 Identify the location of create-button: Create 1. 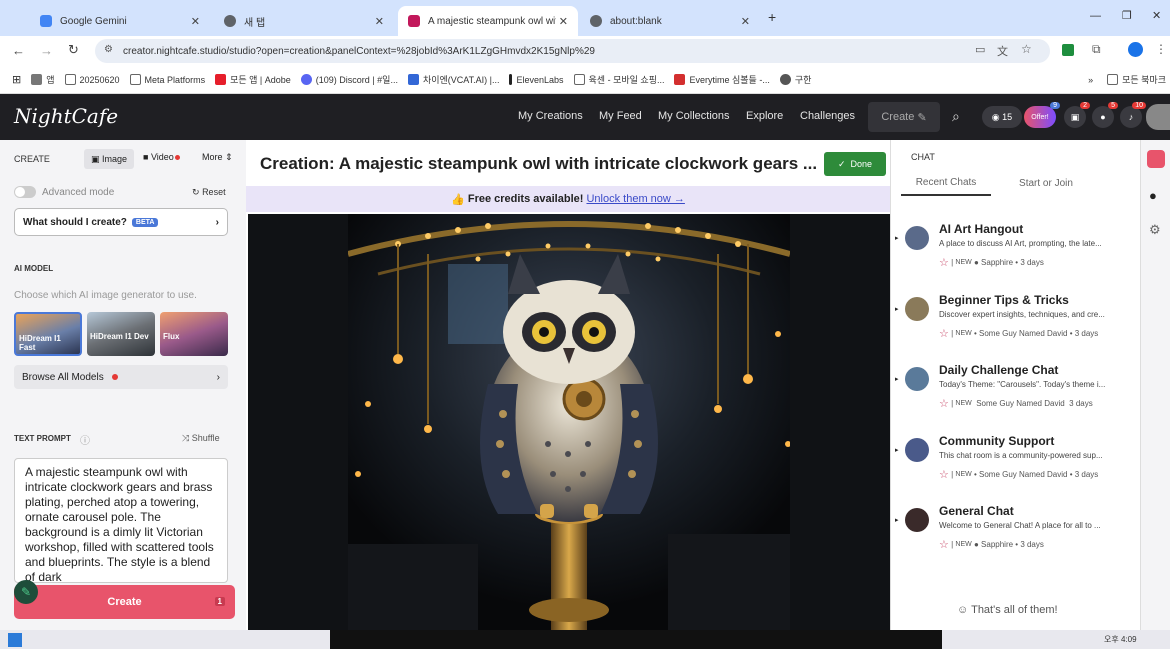
(124, 602).